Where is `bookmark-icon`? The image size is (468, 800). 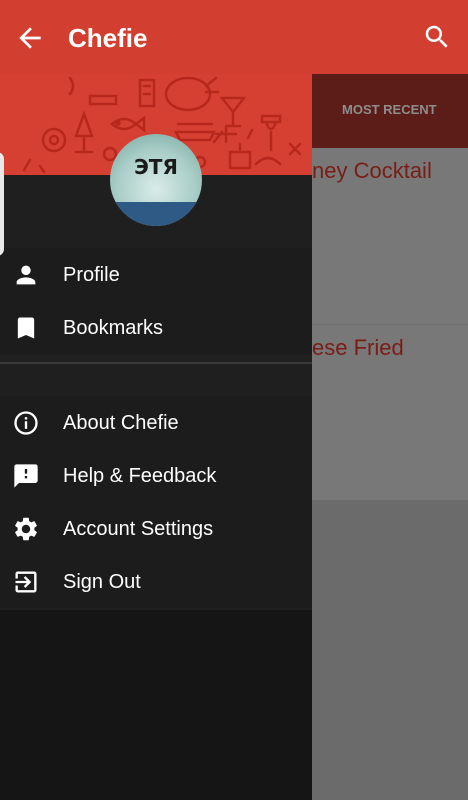
bookmark-icon is located at coordinates (26, 328).